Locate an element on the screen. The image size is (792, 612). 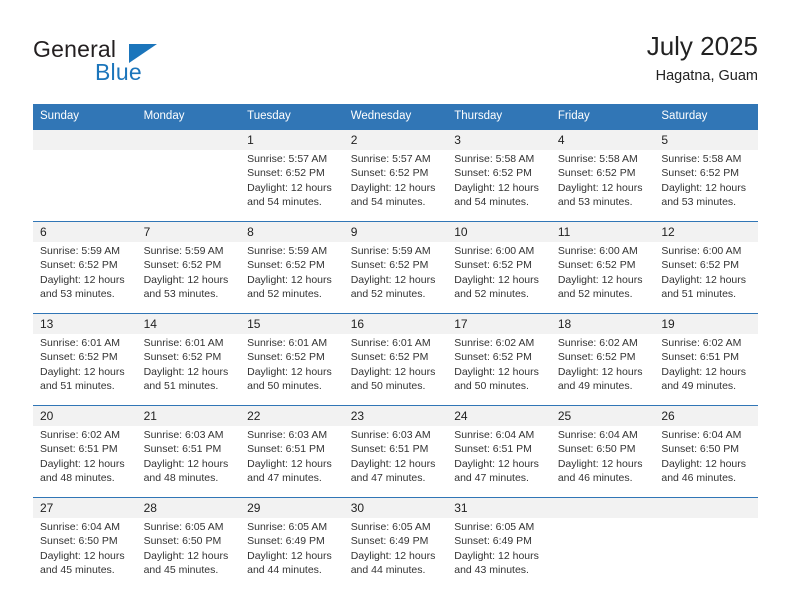
day-number: 17 is located at coordinates (499, 323).